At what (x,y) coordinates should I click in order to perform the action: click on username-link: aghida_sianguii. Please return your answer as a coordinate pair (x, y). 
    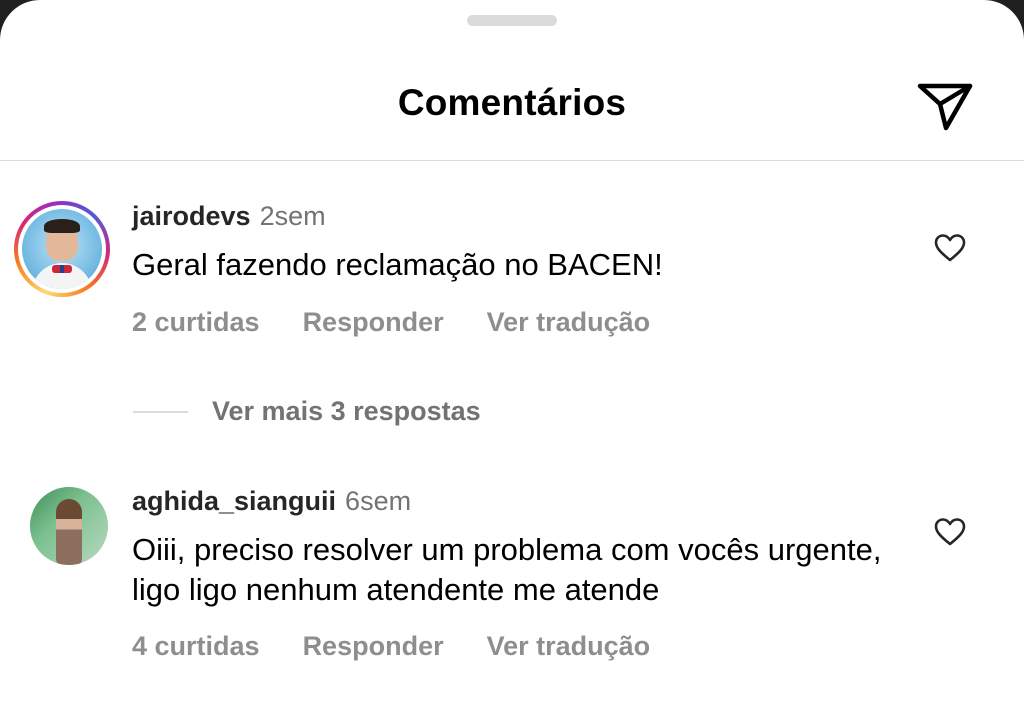
    Looking at the image, I should click on (234, 501).